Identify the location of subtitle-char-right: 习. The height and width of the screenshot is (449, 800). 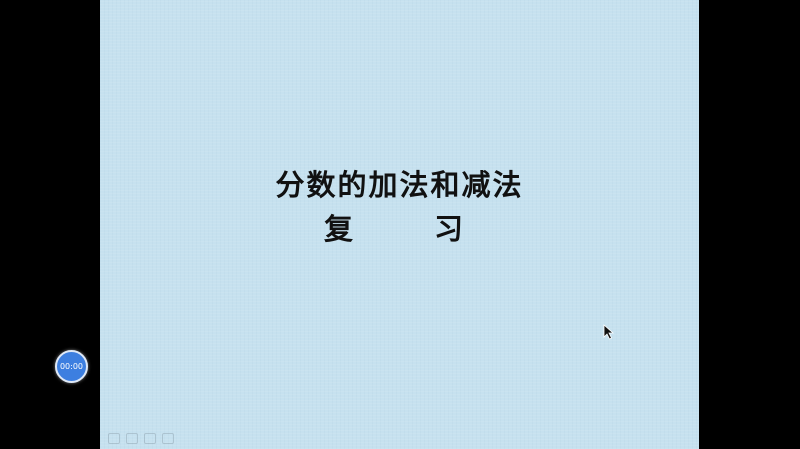
(449, 229).